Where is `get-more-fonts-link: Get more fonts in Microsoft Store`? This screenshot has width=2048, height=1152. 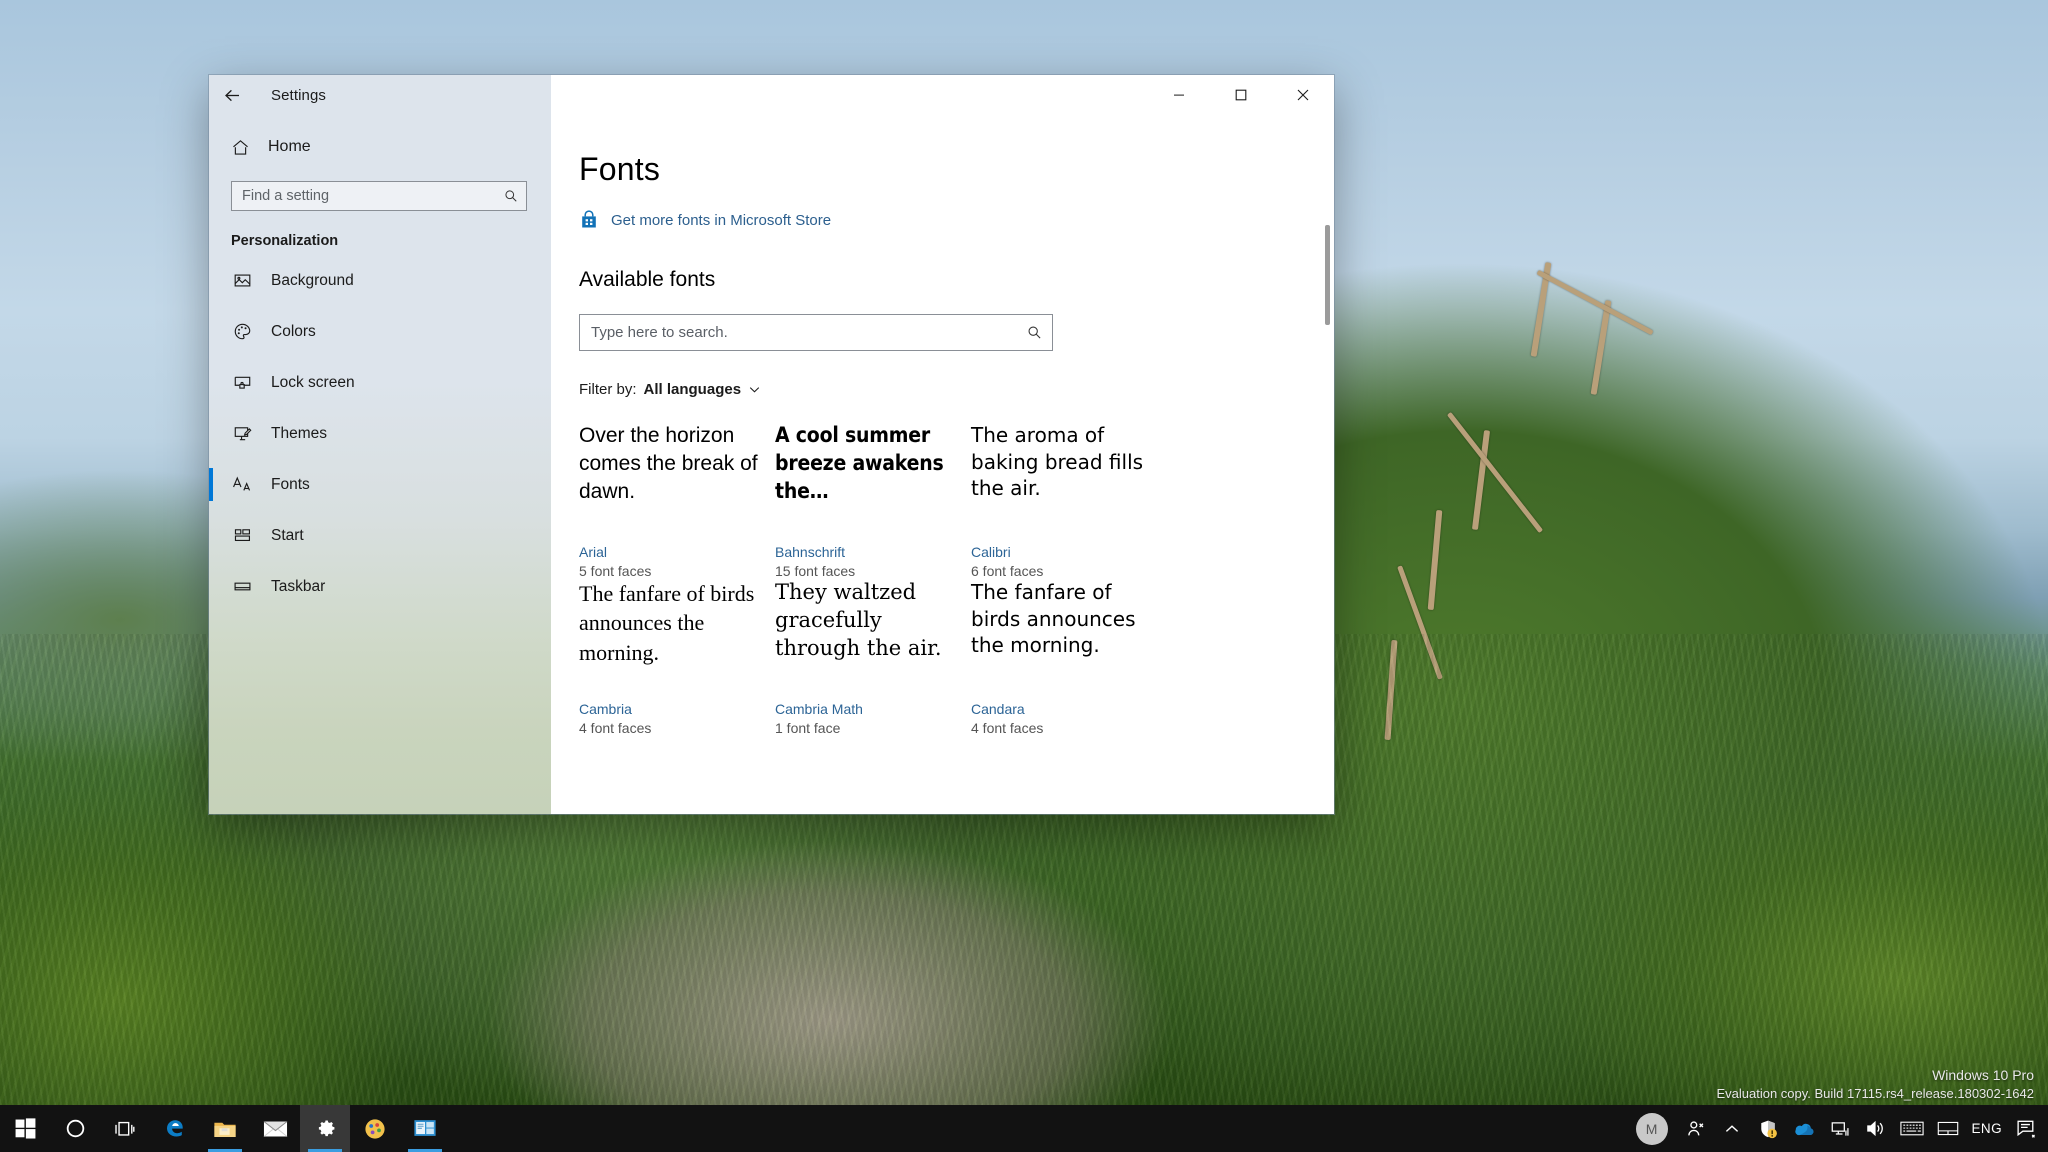 get-more-fonts-link: Get more fonts in Microsoft Store is located at coordinates (705, 220).